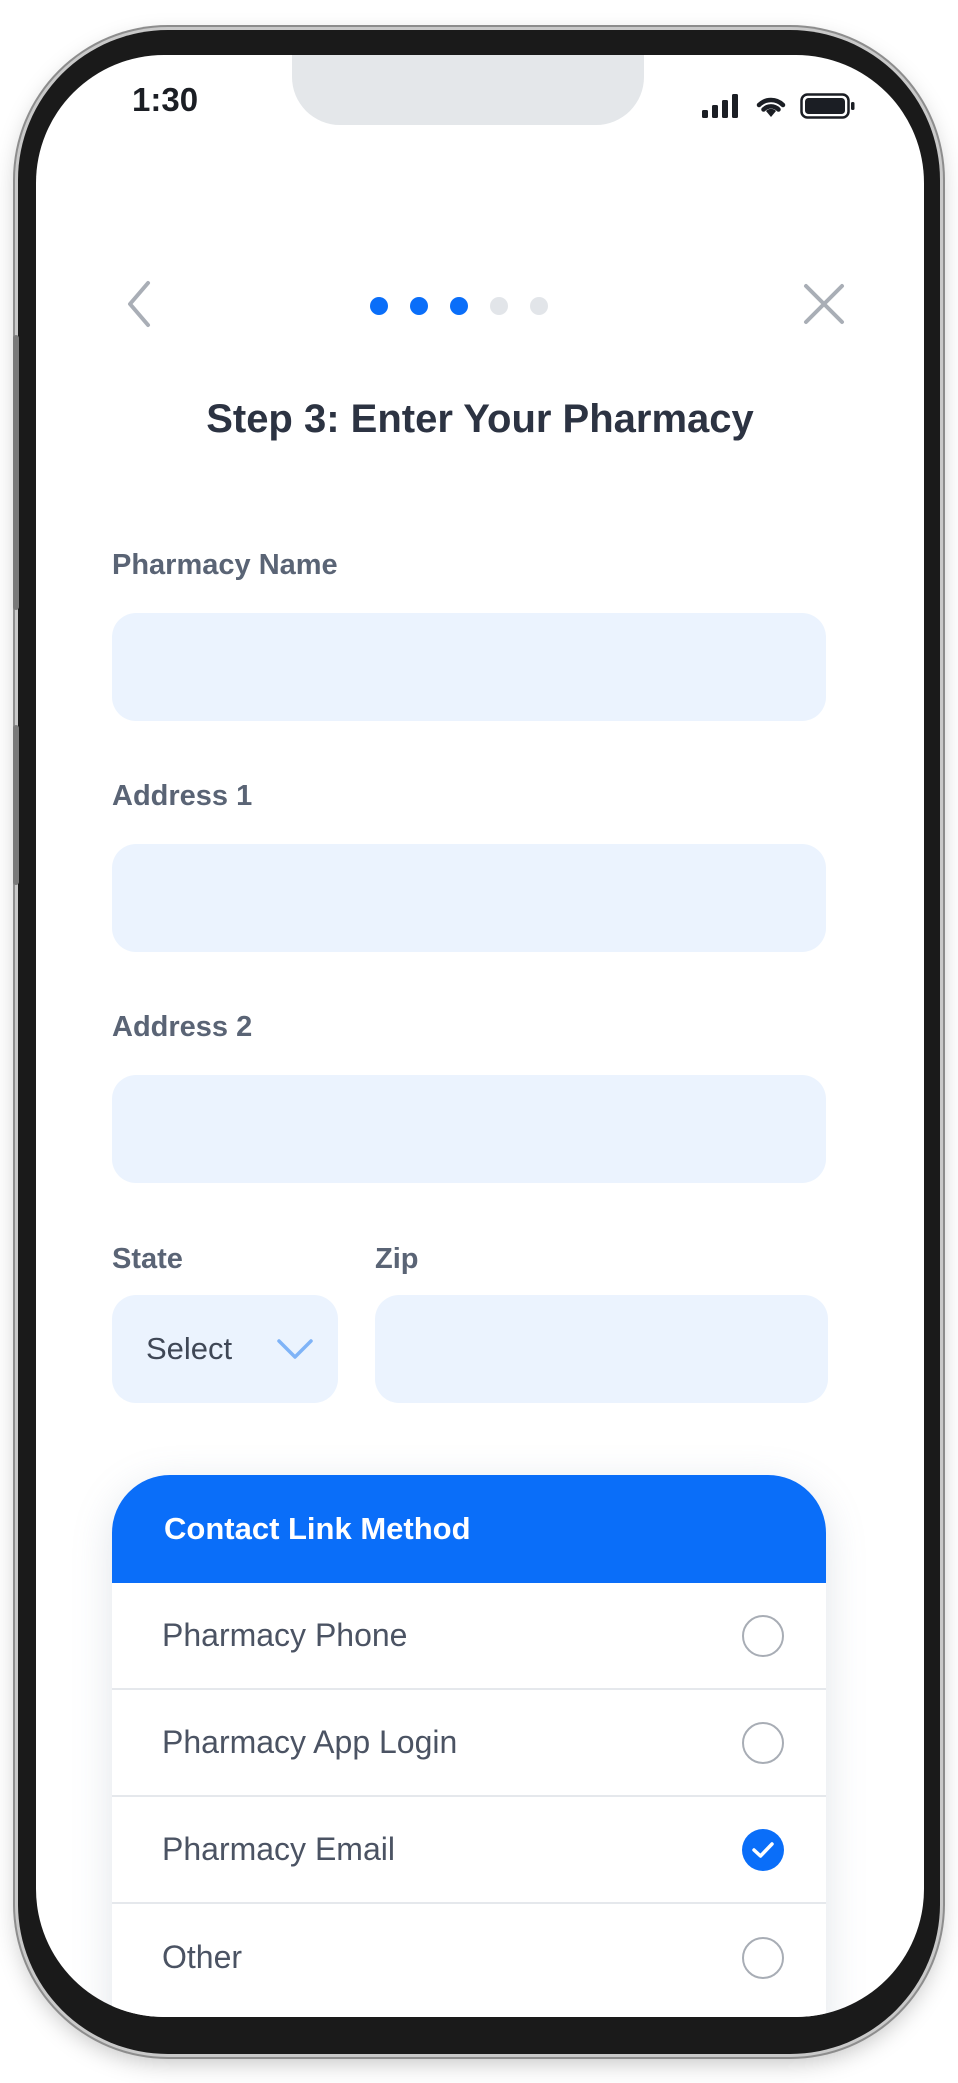  I want to click on address1-label: Address 1, so click(182, 796).